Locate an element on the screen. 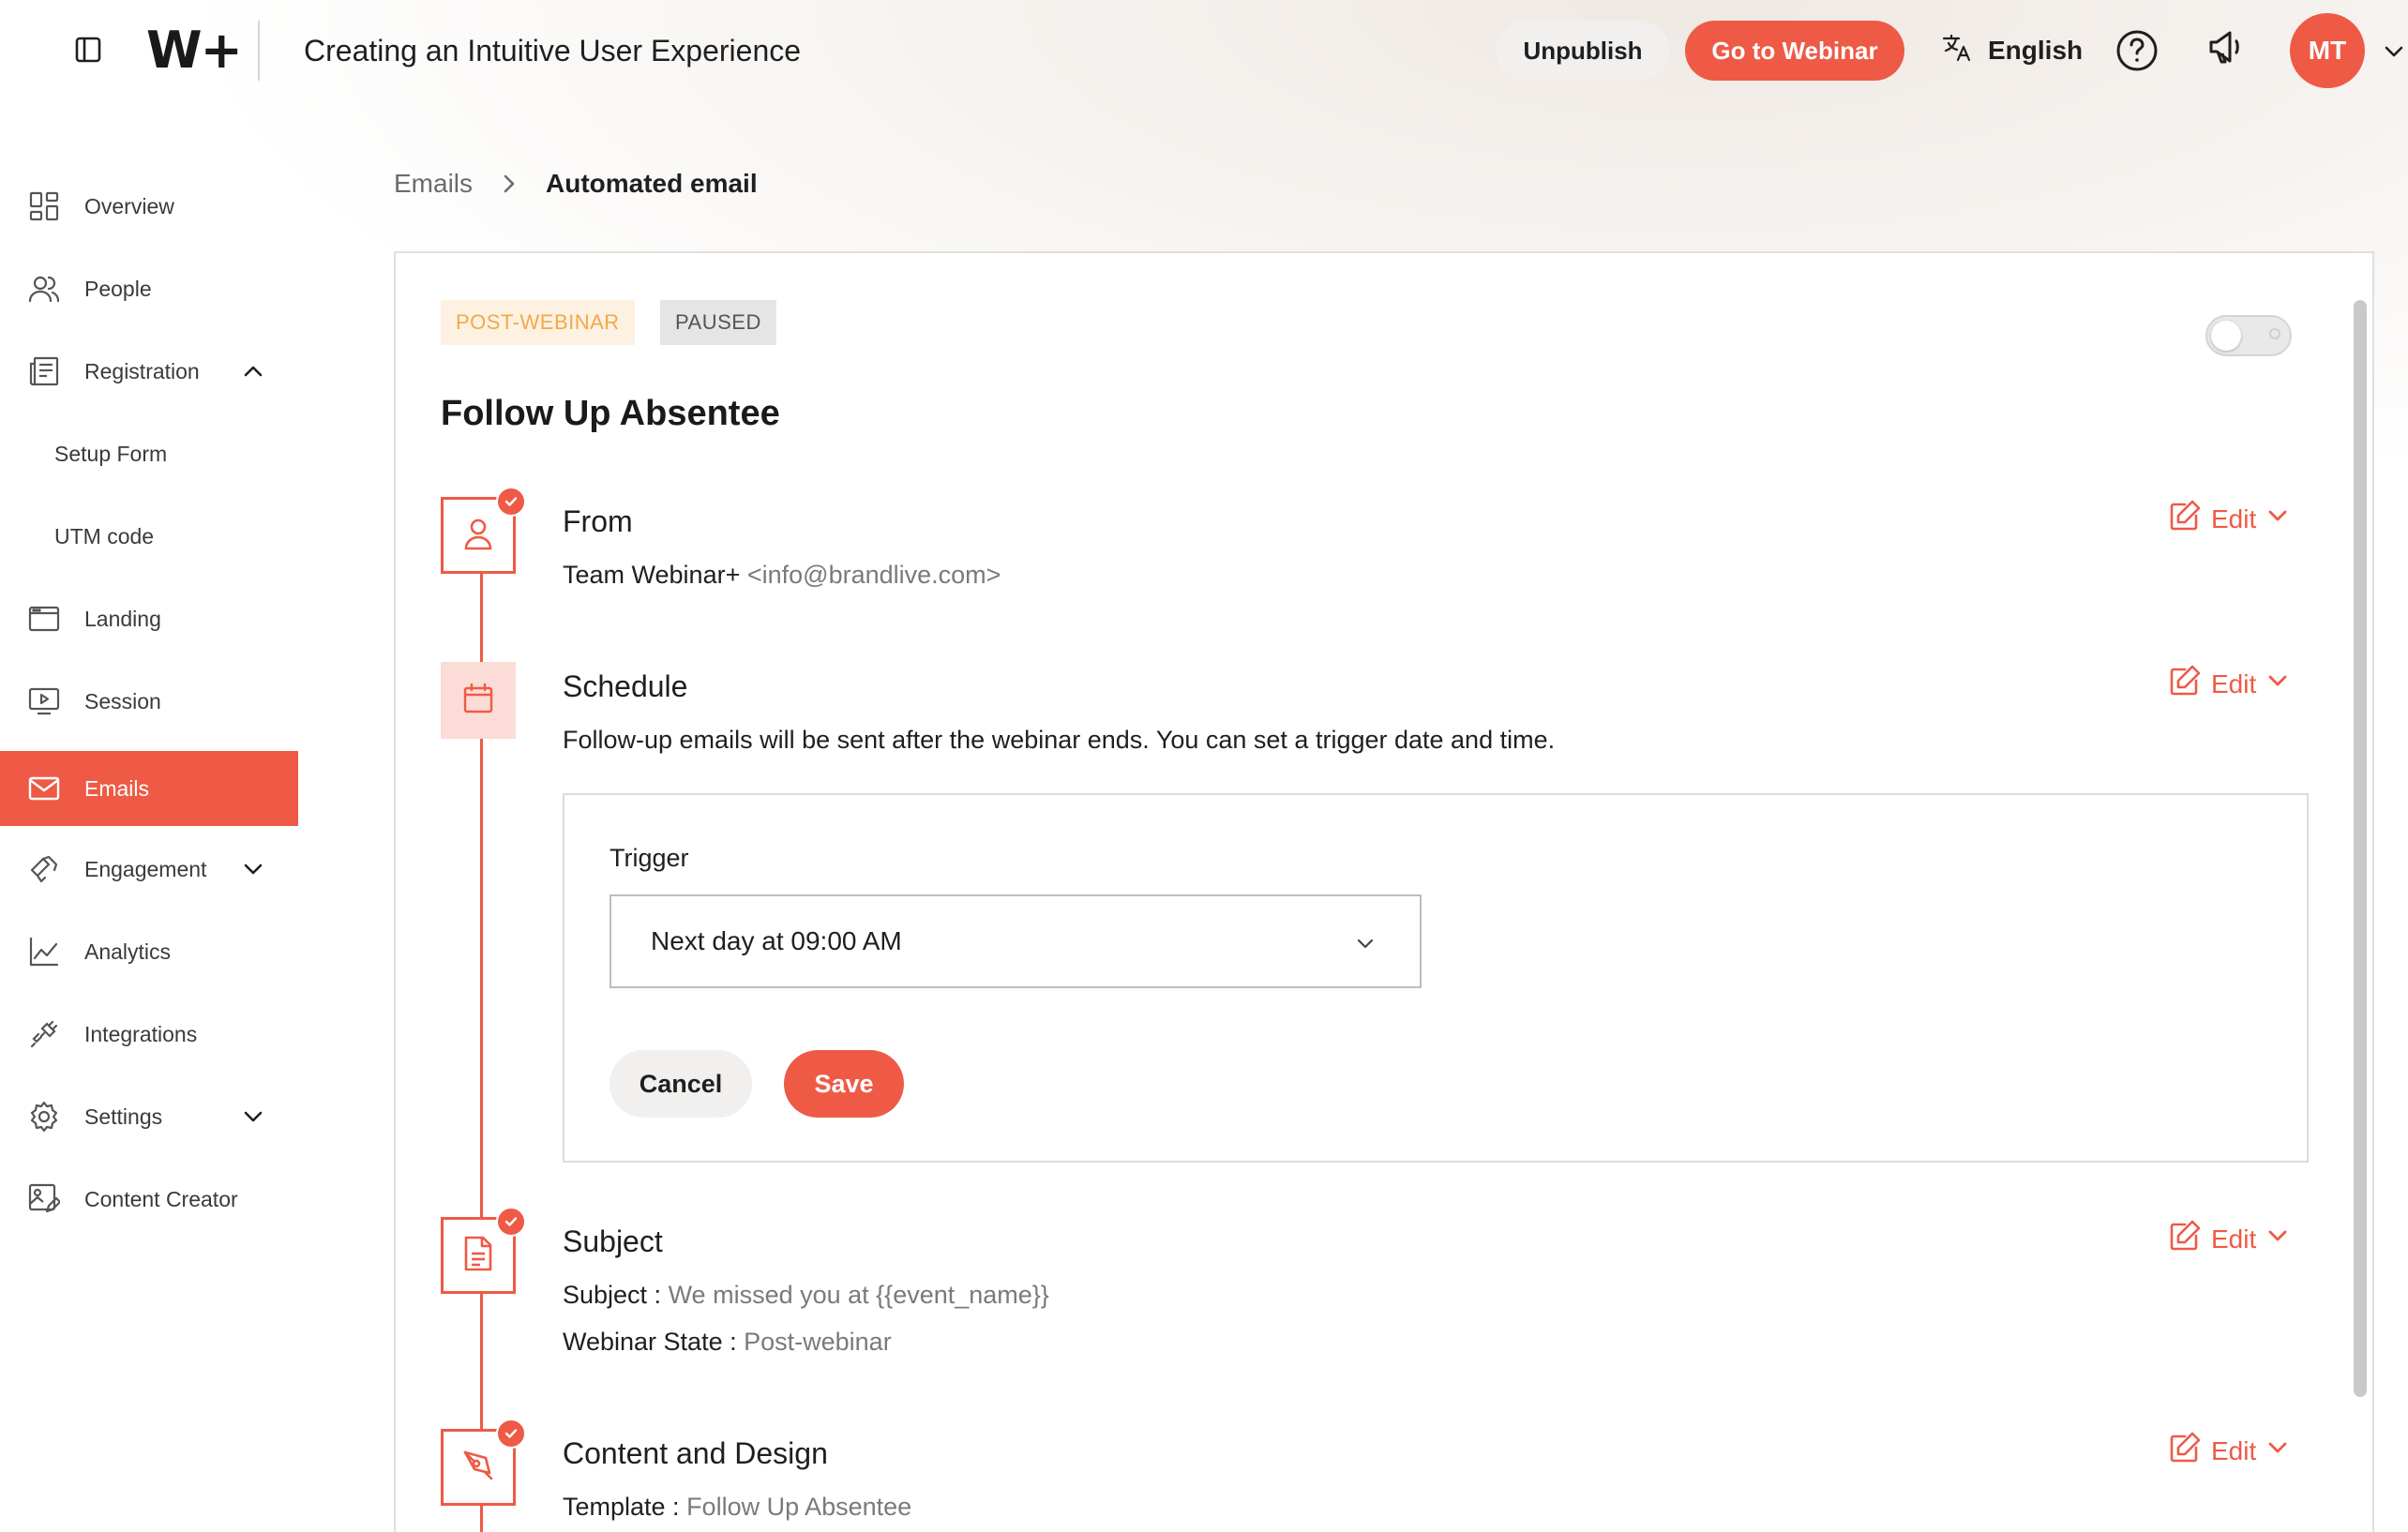 This screenshot has height=1532, width=2408. sidebar-item-integrations: Integrations is located at coordinates (149, 1034).